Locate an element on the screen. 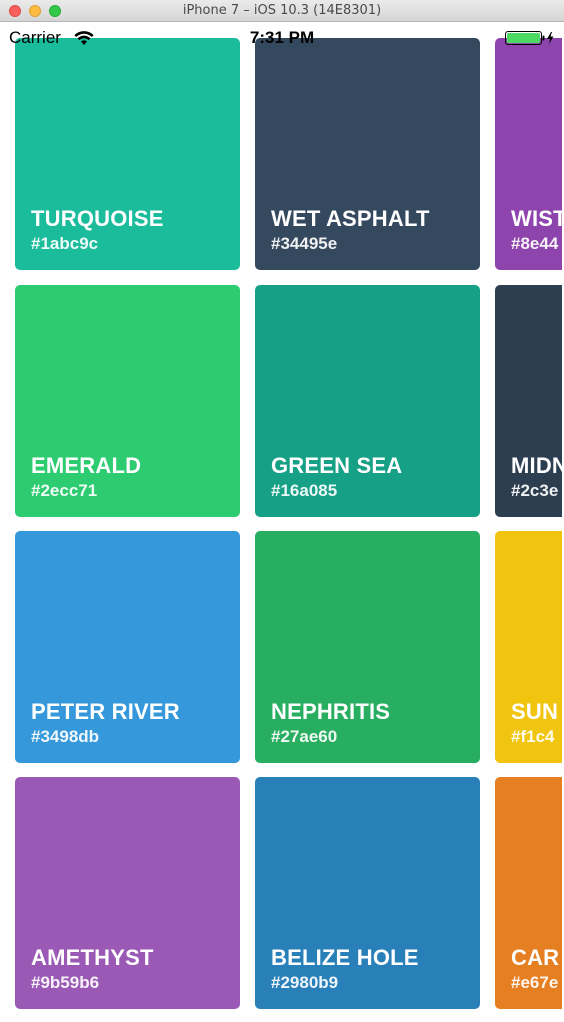  color-name: WET ASPHALT is located at coordinates (350, 218).